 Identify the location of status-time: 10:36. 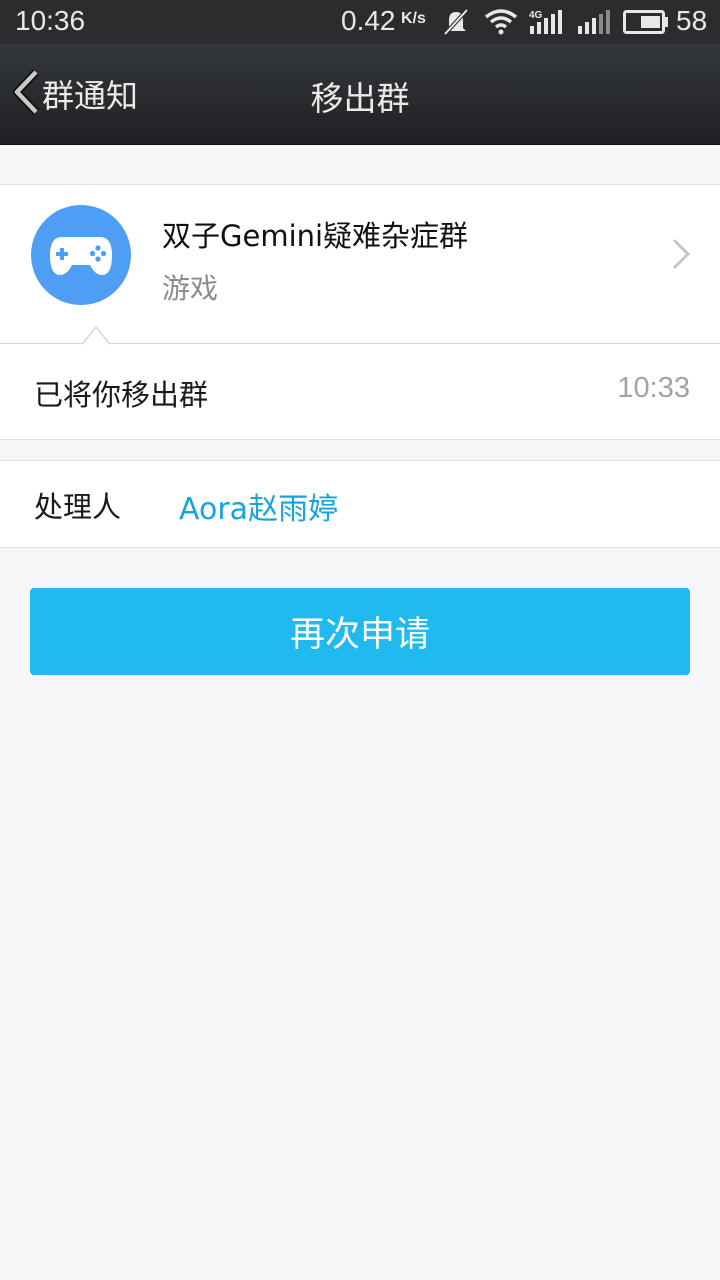
(50, 20).